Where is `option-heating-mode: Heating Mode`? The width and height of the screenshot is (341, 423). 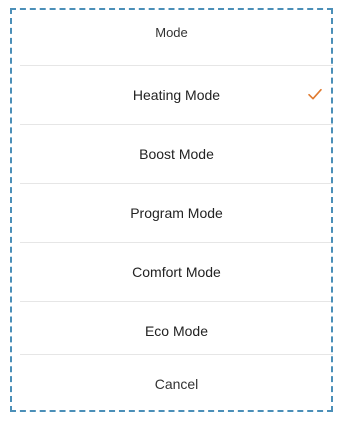
option-heating-mode: Heating Mode is located at coordinates (176, 94).